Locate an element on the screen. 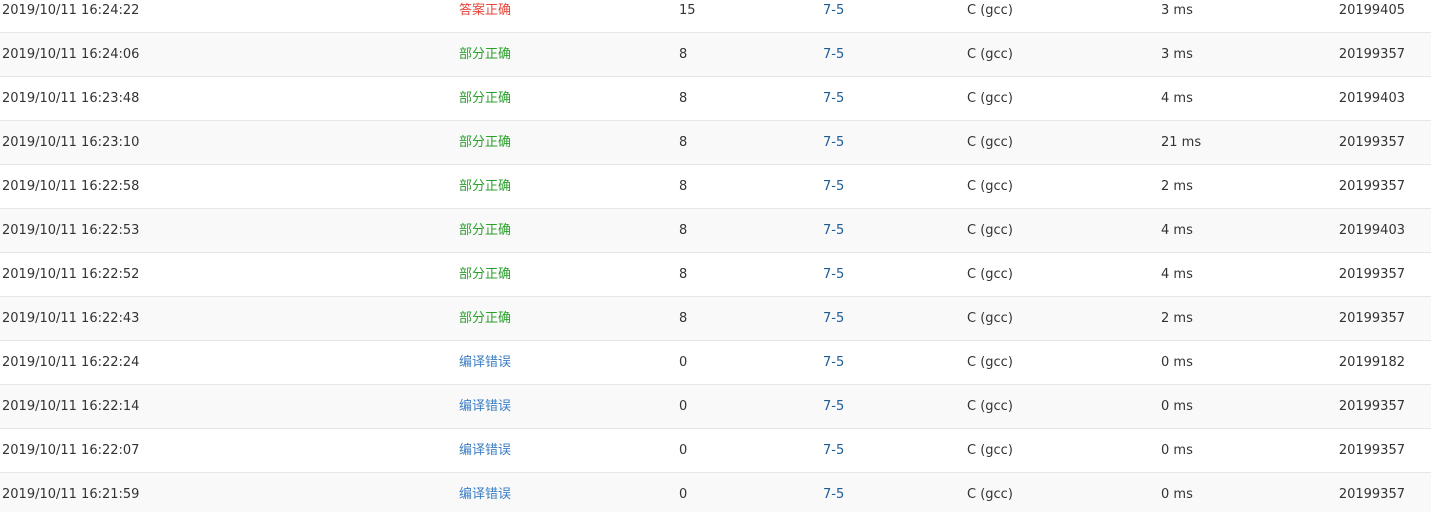  submission-time: 2019/10/11 16:23:10 is located at coordinates (71, 142).